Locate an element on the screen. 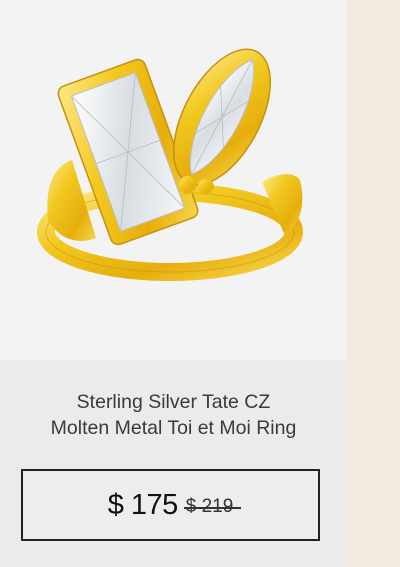 The height and width of the screenshot is (567, 400). original-price: $ 219 is located at coordinates (212, 506).